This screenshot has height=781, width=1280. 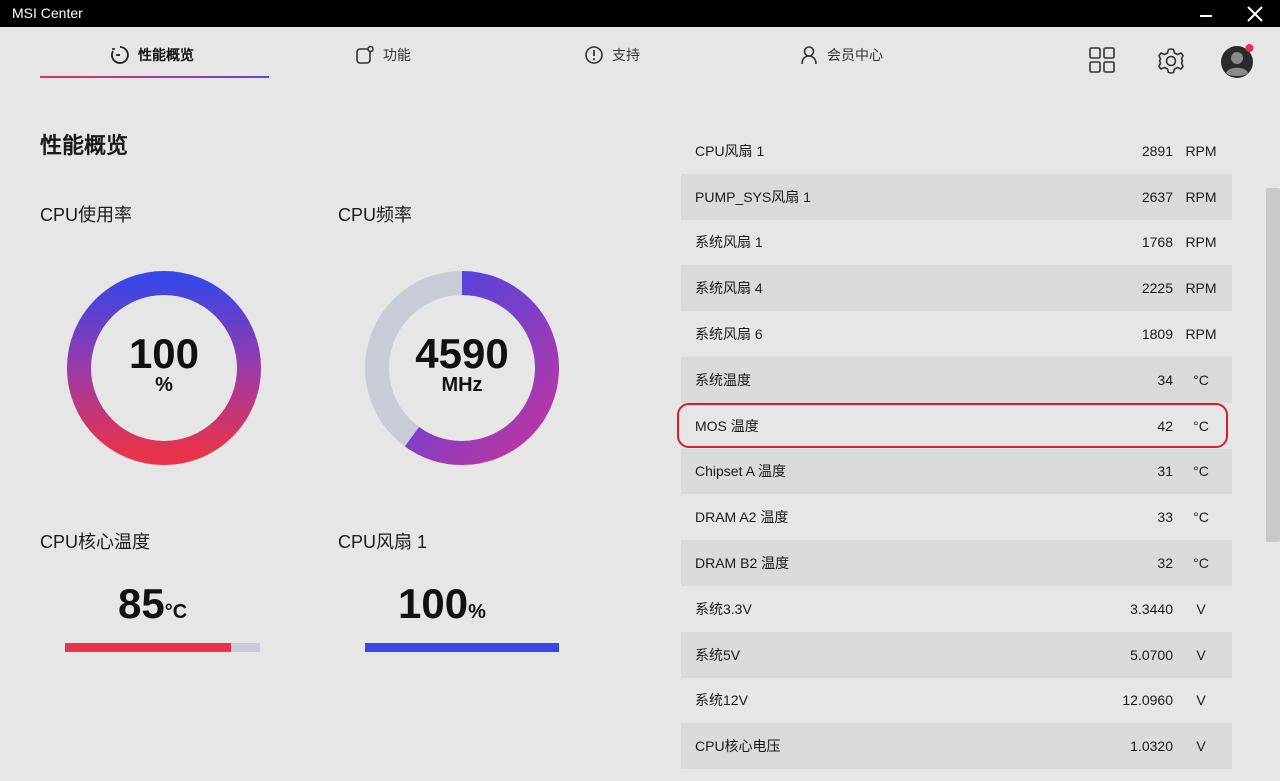 What do you see at coordinates (1151, 654) in the screenshot?
I see `sensor-value: 5.0700` at bounding box center [1151, 654].